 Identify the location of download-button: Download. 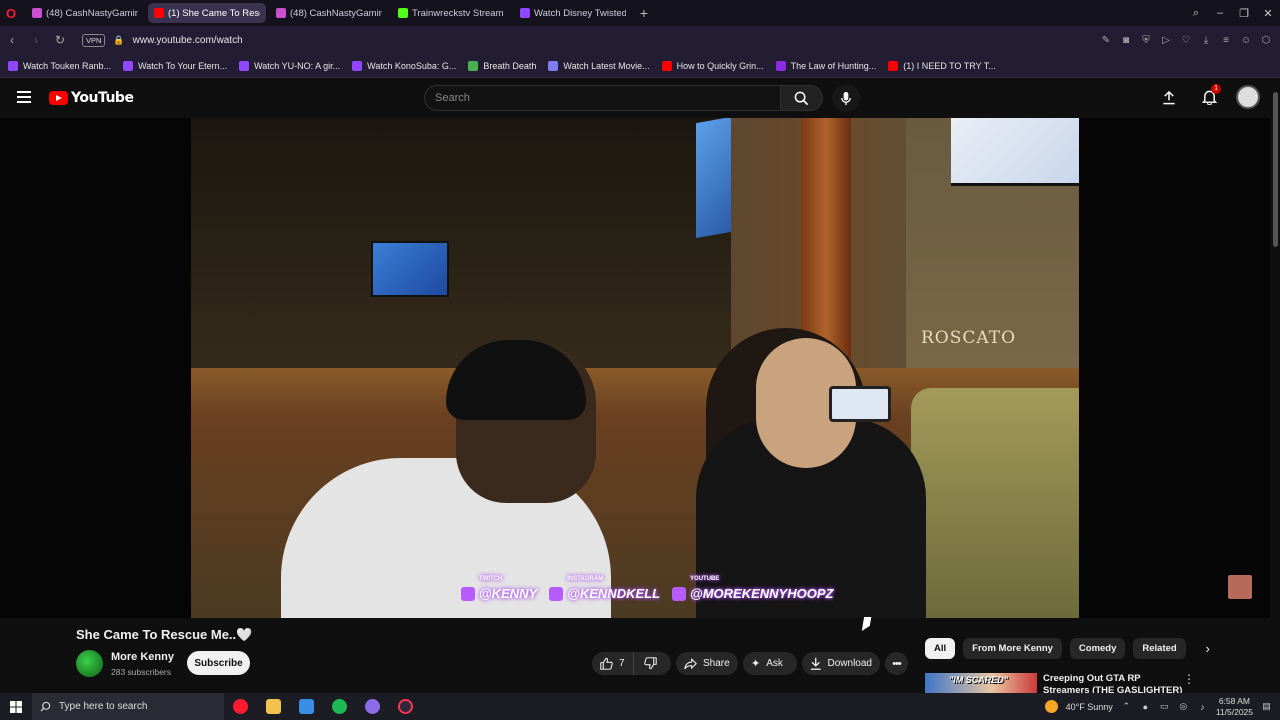
(841, 663).